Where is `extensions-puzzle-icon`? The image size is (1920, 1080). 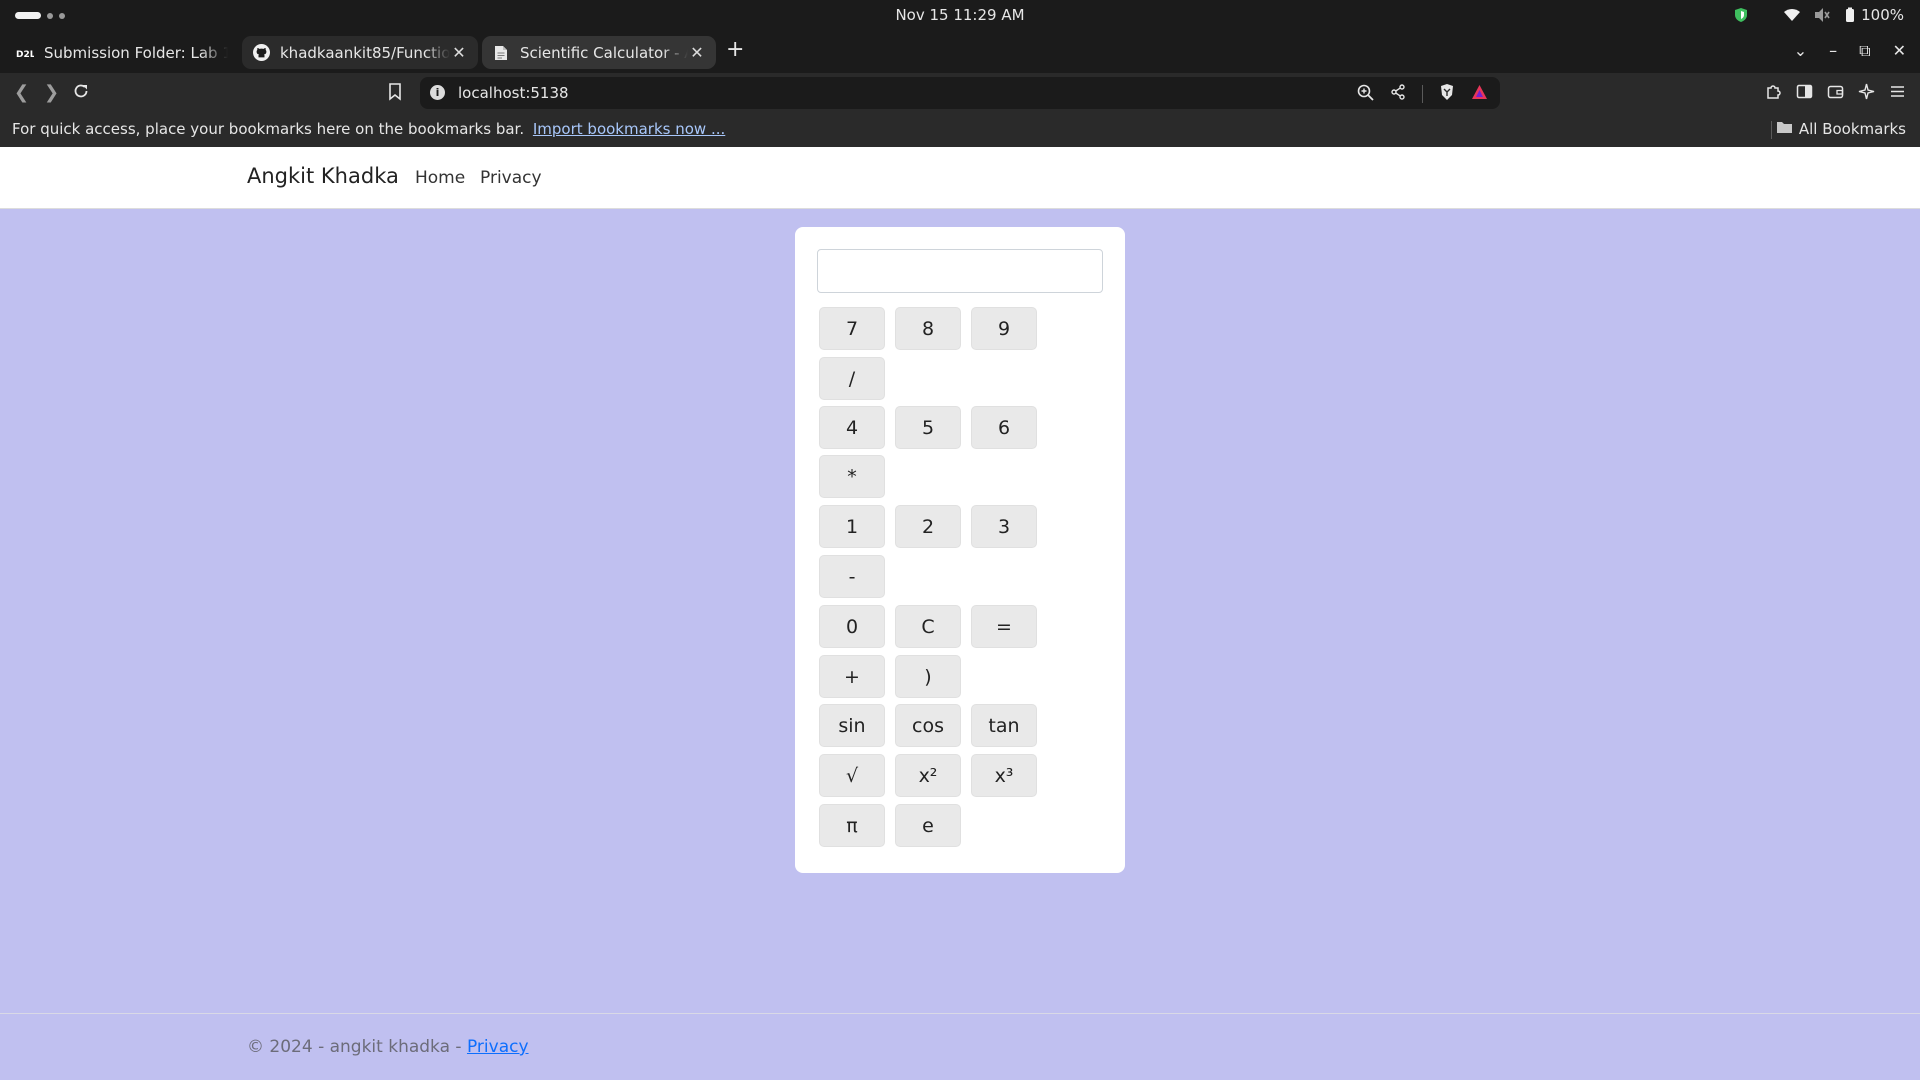 extensions-puzzle-icon is located at coordinates (1773, 93).